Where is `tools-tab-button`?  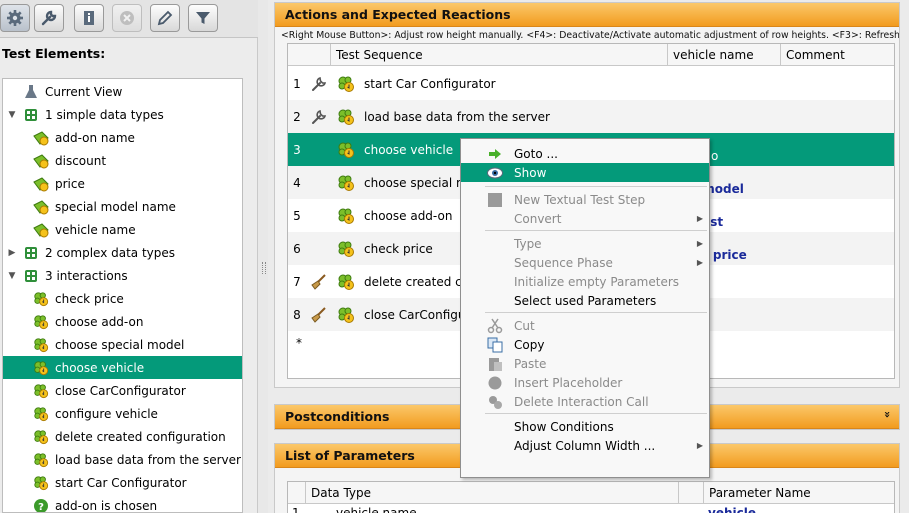 tools-tab-button is located at coordinates (49, 18).